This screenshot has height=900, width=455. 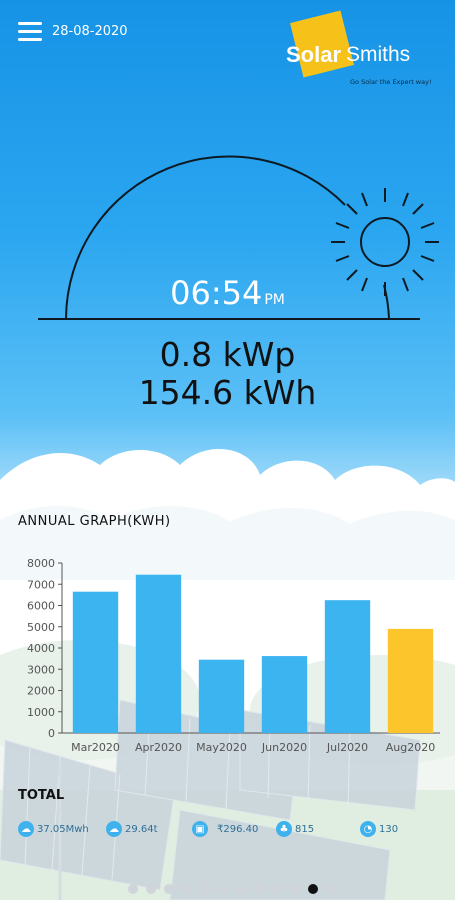 I want to click on bar-jul2020, so click(x=347, y=666).